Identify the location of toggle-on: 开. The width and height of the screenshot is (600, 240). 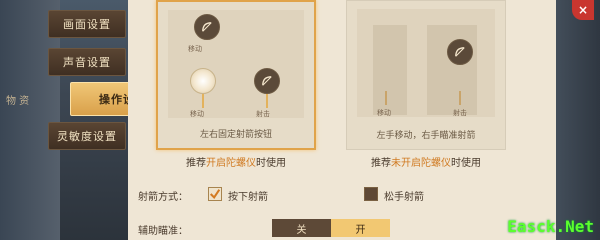
(360, 228).